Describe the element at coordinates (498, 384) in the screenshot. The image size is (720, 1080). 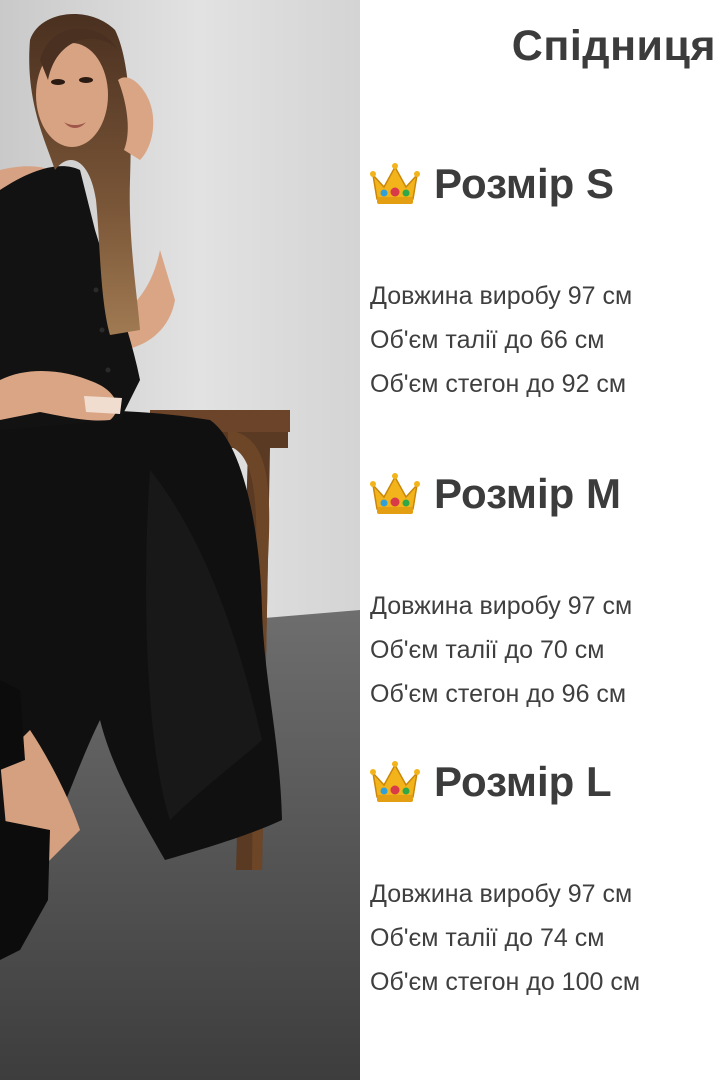
I see `spec-hips: Об'єм стегон до 92 см` at that location.